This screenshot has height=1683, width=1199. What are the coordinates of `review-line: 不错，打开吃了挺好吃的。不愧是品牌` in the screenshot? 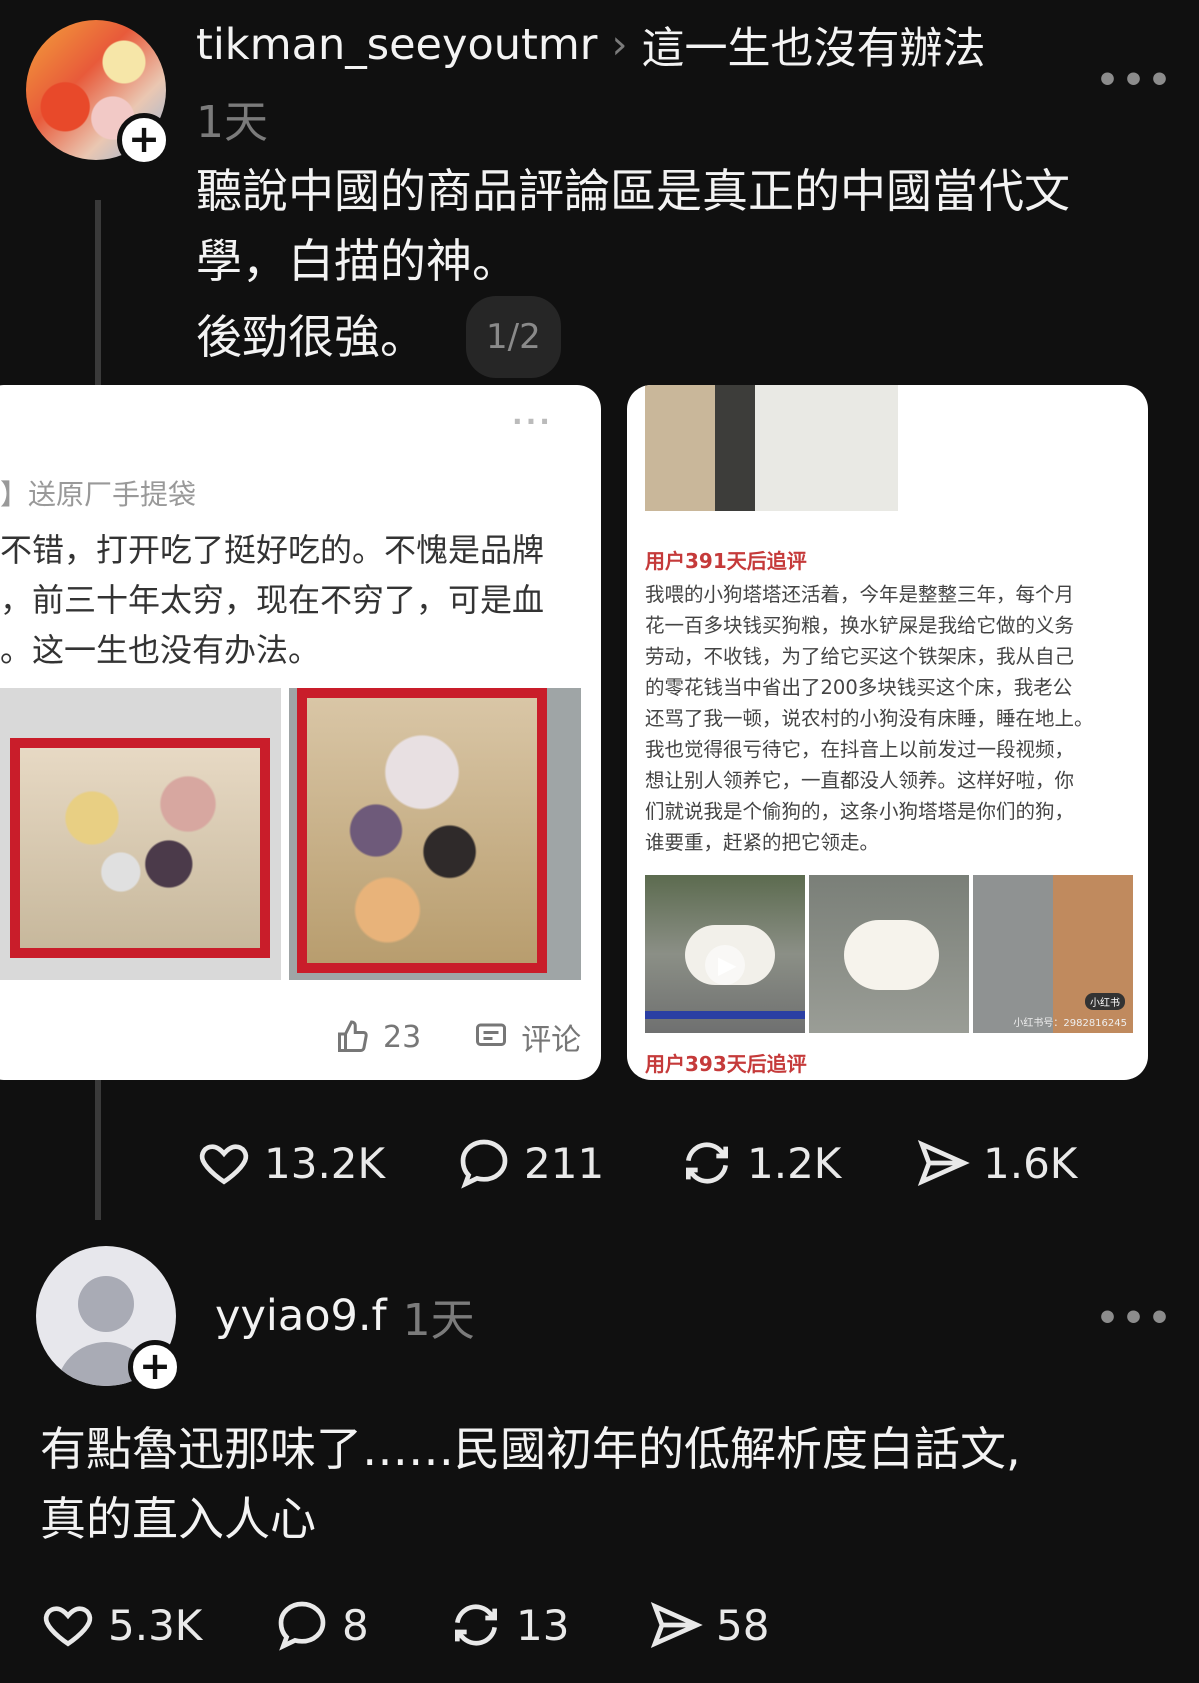 It's located at (272, 550).